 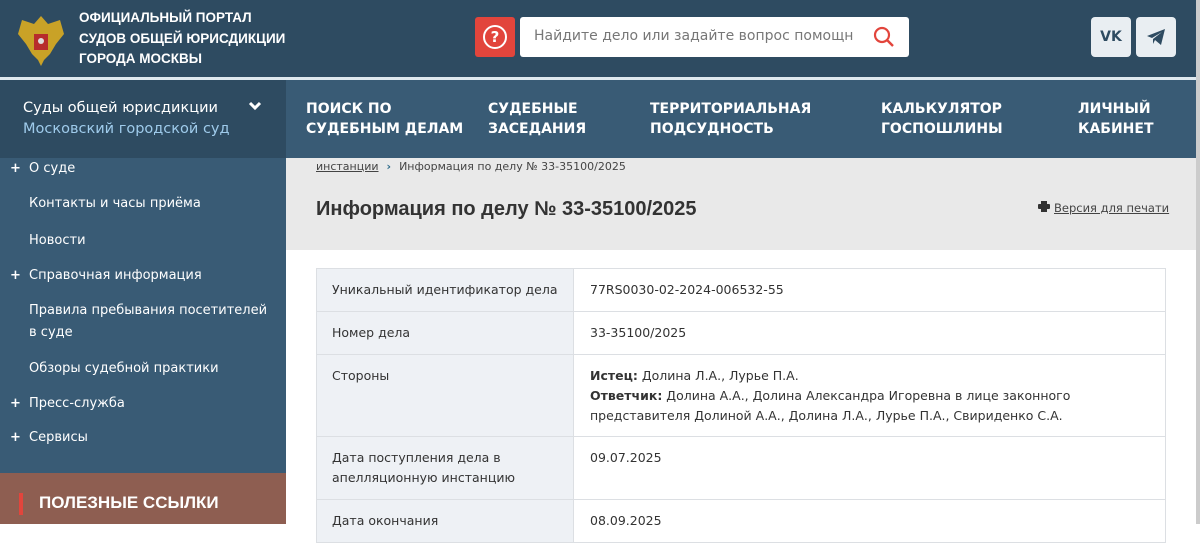 I want to click on breadcrumb-current: Информация по делу № 33-35100/2025, so click(x=512, y=166).